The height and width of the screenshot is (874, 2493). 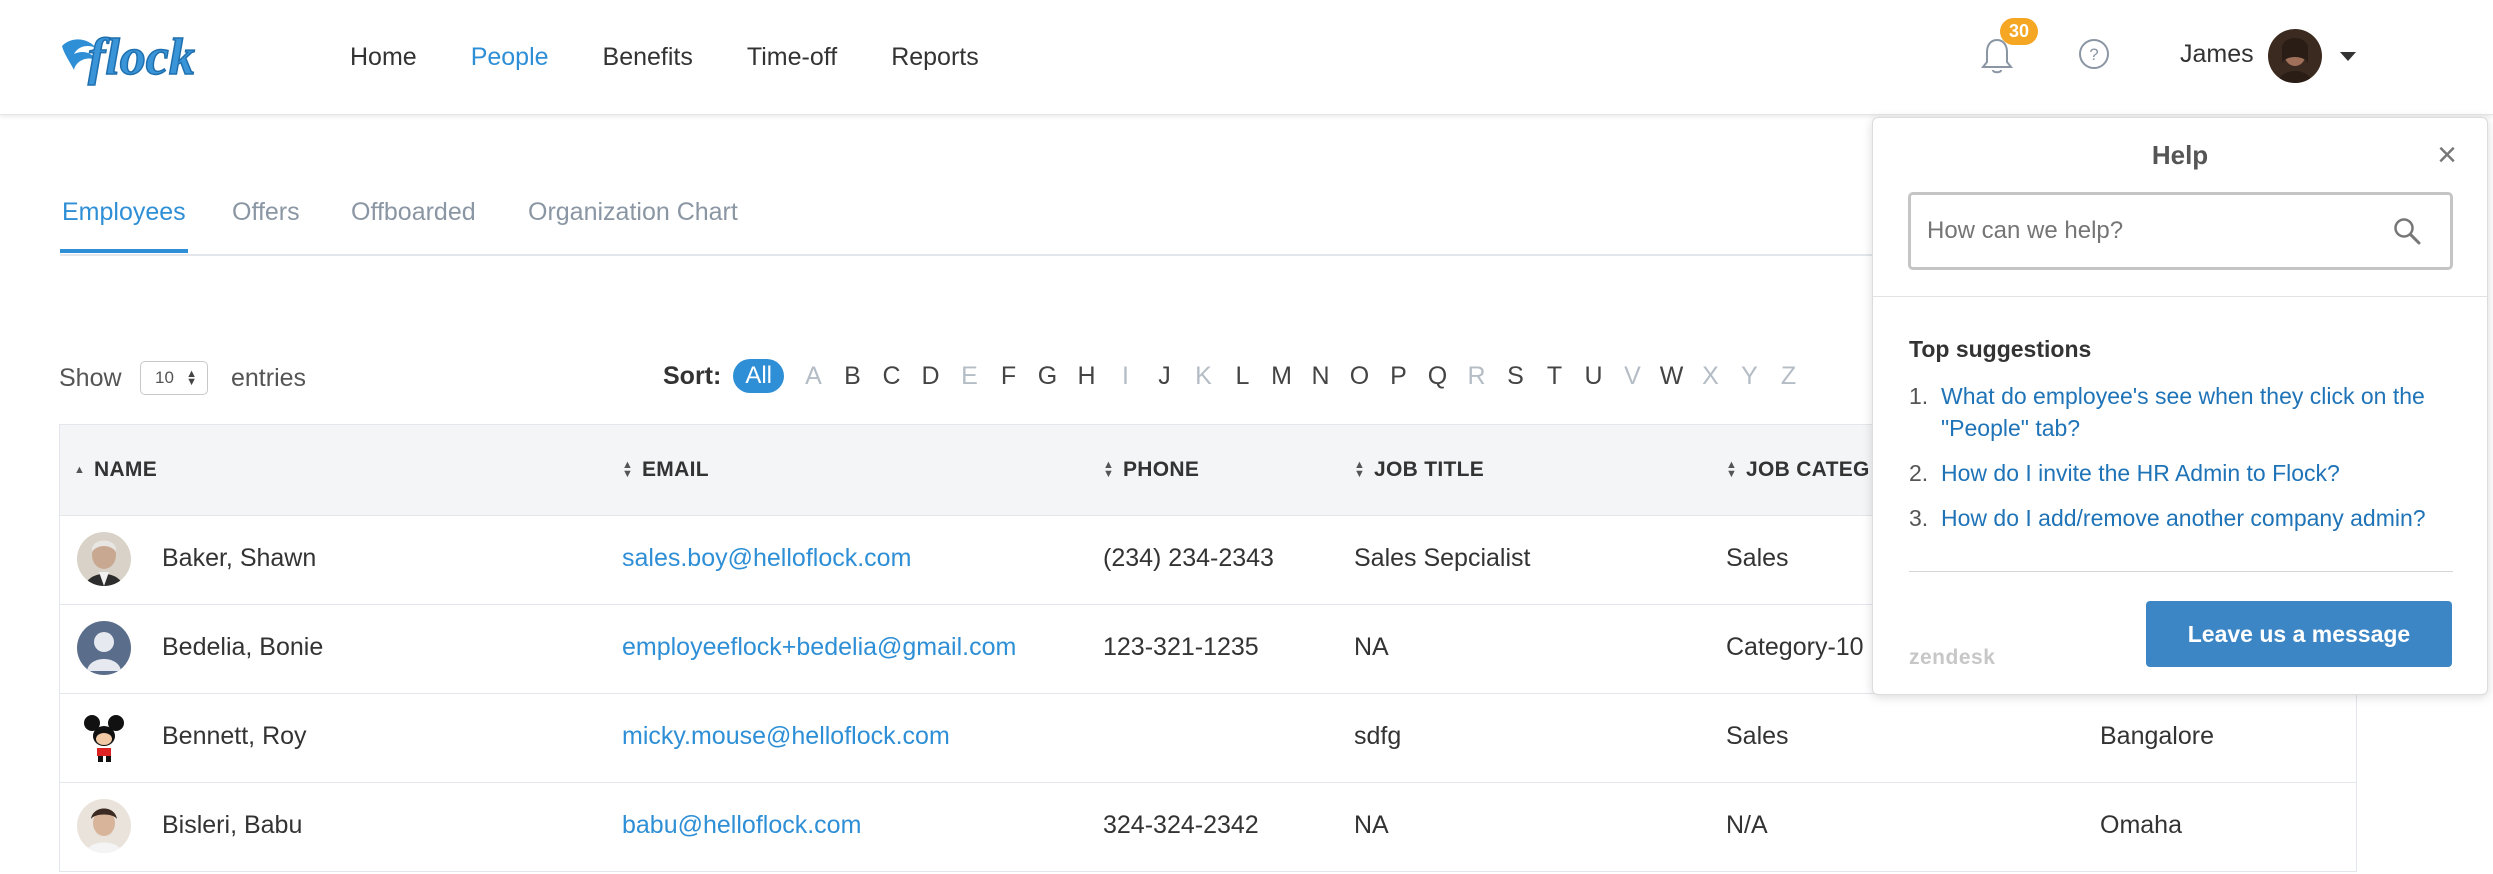 What do you see at coordinates (665, 470) in the screenshot?
I see `col-header-email: ▲ ▼ EMAIL` at bounding box center [665, 470].